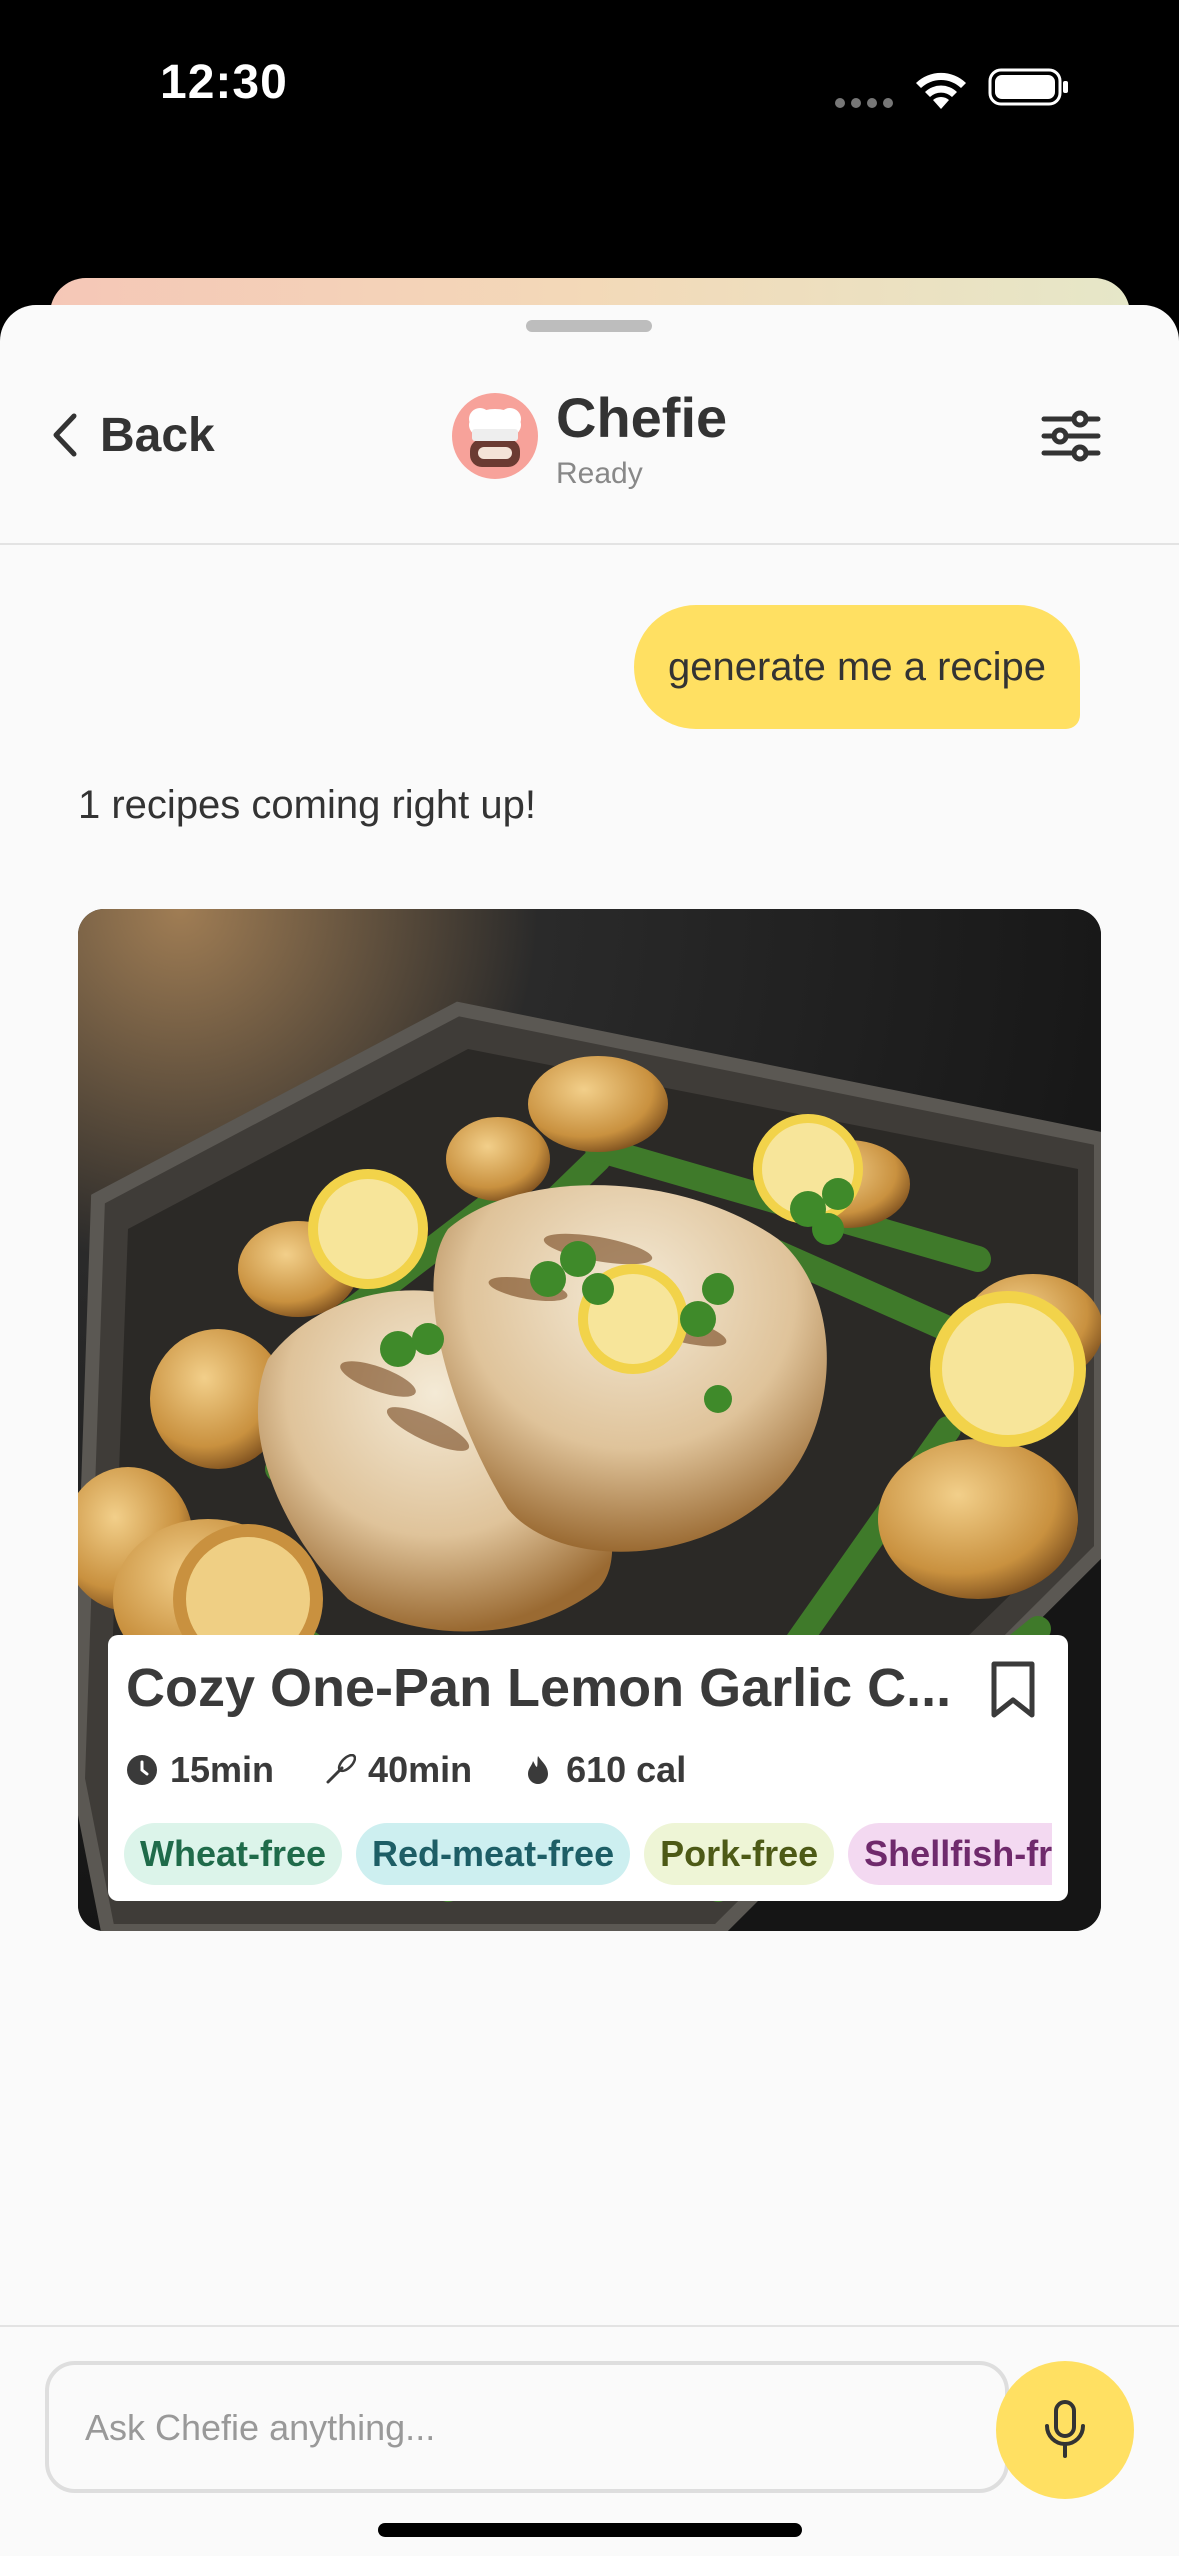 This screenshot has height=2556, width=1179. What do you see at coordinates (739, 1854) in the screenshot?
I see `diet-tag: Pork-free` at bounding box center [739, 1854].